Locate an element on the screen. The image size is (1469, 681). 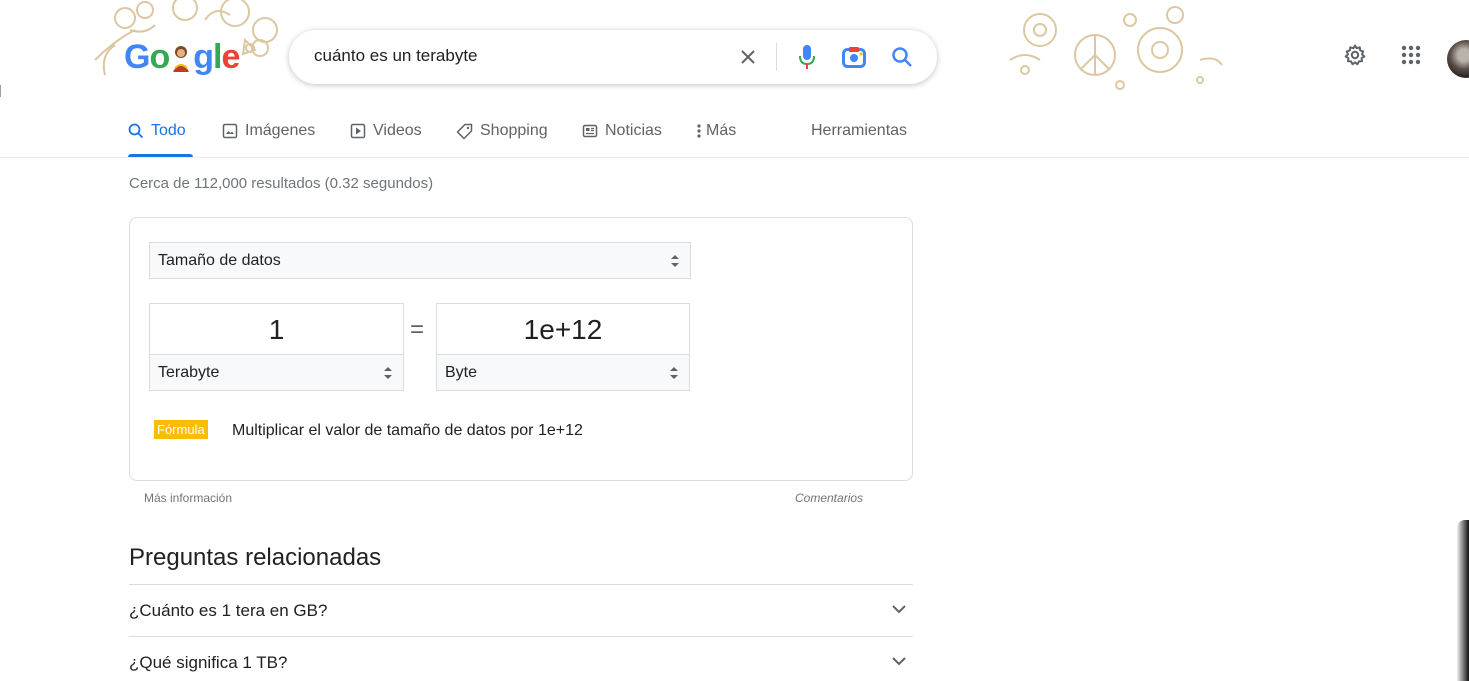
doodle-figure-icon is located at coordinates (181, 57).